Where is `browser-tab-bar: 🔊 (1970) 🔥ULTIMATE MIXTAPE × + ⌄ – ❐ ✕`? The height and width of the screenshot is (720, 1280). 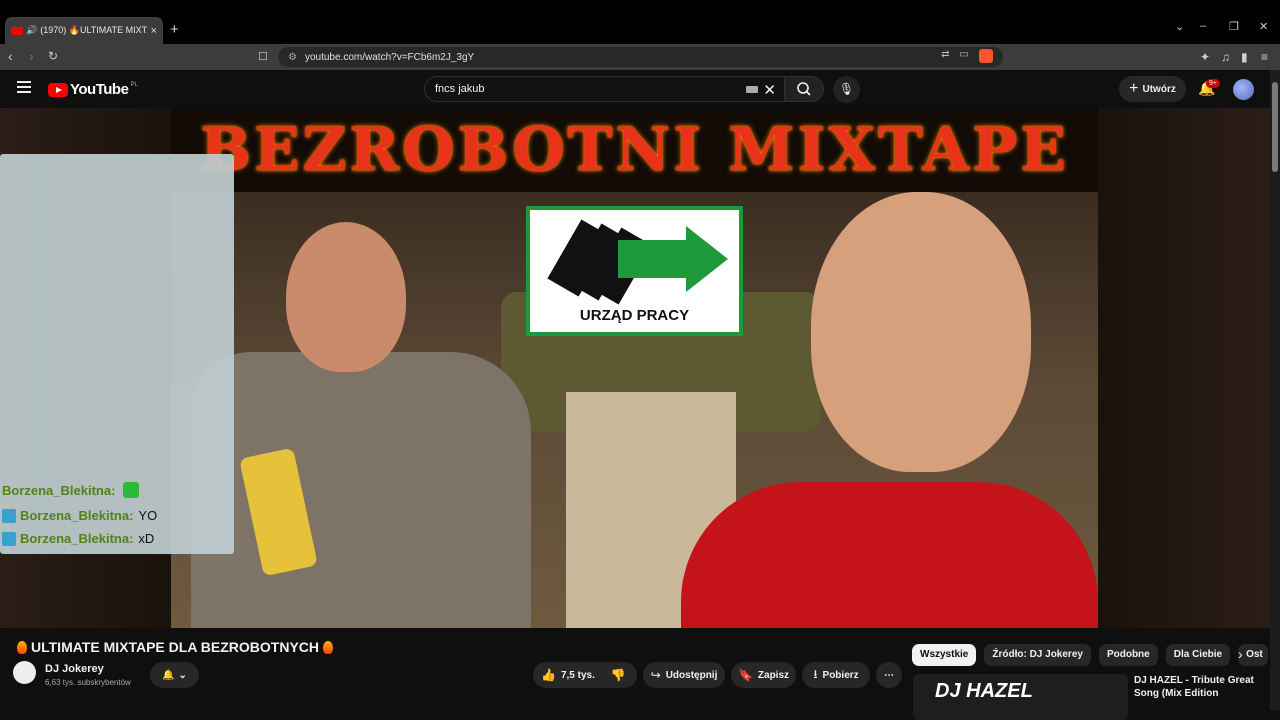 browser-tab-bar: 🔊 (1970) 🔥ULTIMATE MIXTAPE × + ⌄ – ❐ ✕ is located at coordinates (640, 22).